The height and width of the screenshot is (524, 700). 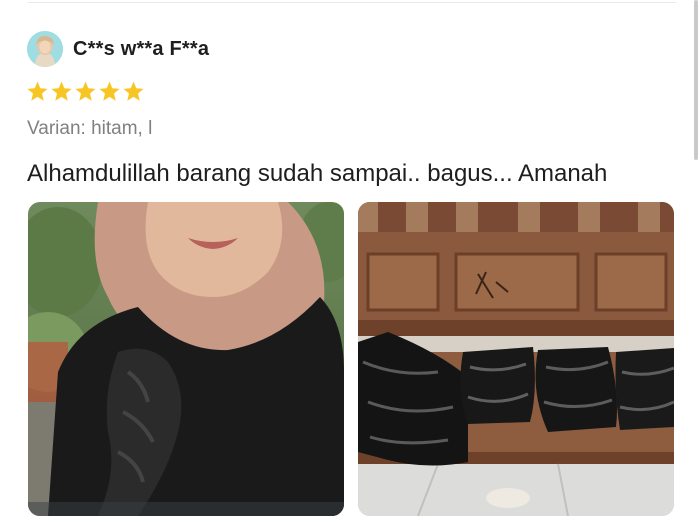 I want to click on user-avatar-icon, so click(x=45, y=49).